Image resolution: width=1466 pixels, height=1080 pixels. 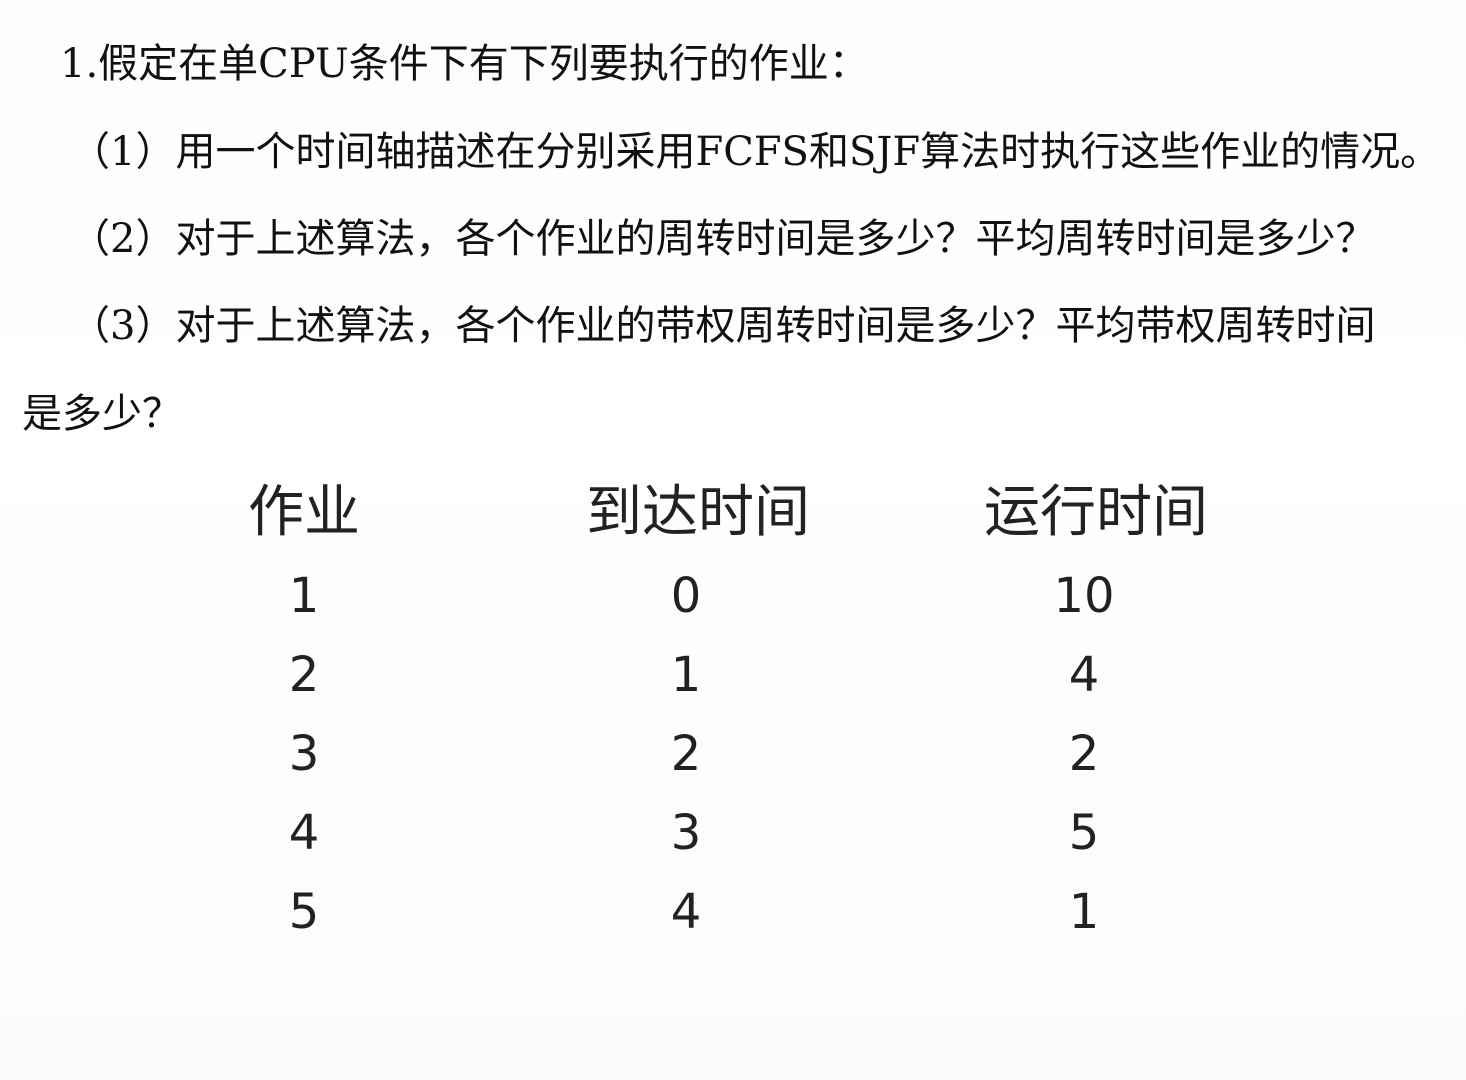 I want to click on arrival-time: 3, so click(x=686, y=833).